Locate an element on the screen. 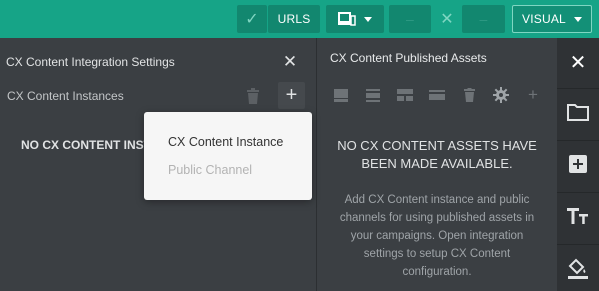 This screenshot has height=291, width=599. instances-heading: CX Content Instances is located at coordinates (65, 96).